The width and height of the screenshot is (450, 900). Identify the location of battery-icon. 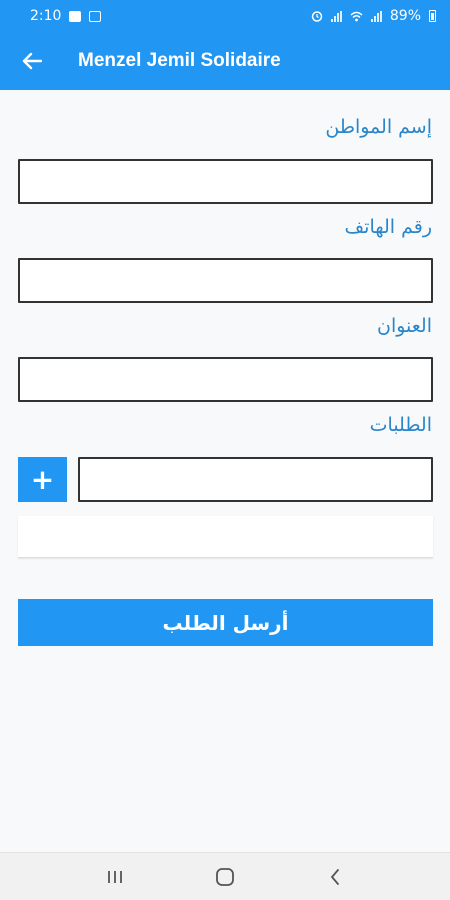
(432, 16).